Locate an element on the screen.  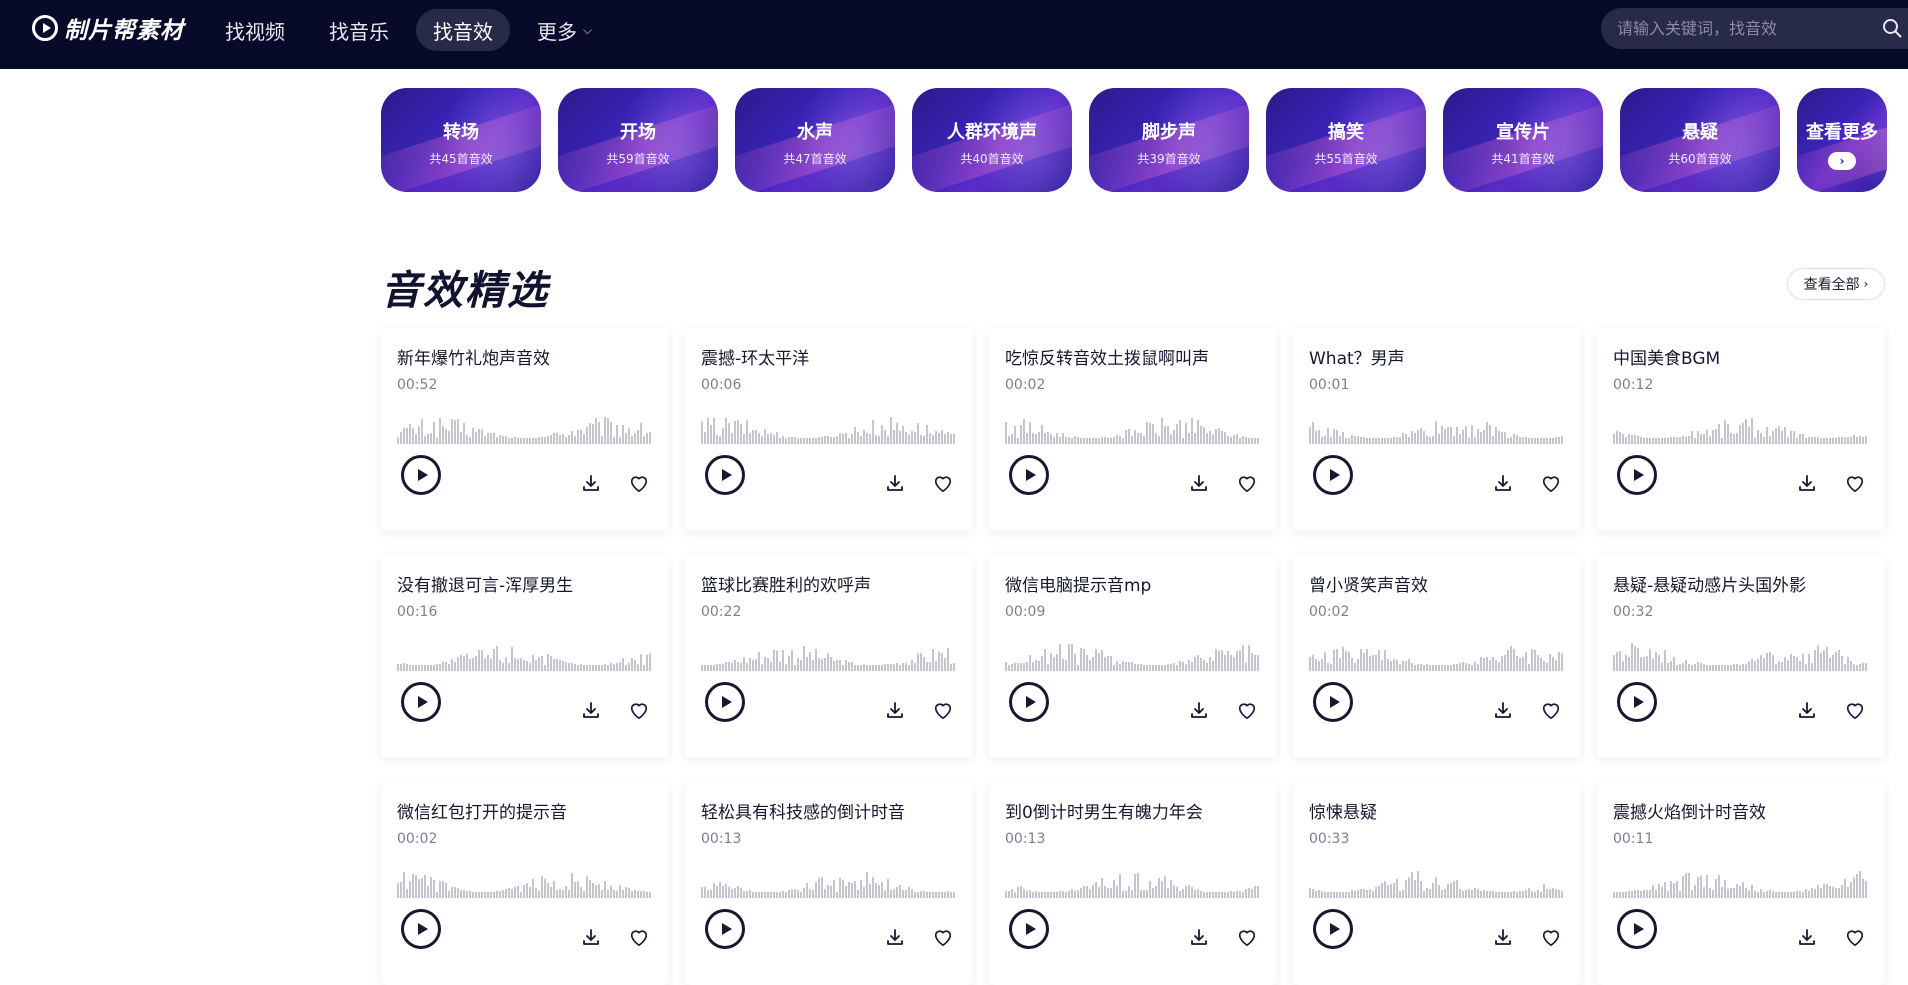
category-card: 宣传片 共41首音效 is located at coordinates (1523, 140).